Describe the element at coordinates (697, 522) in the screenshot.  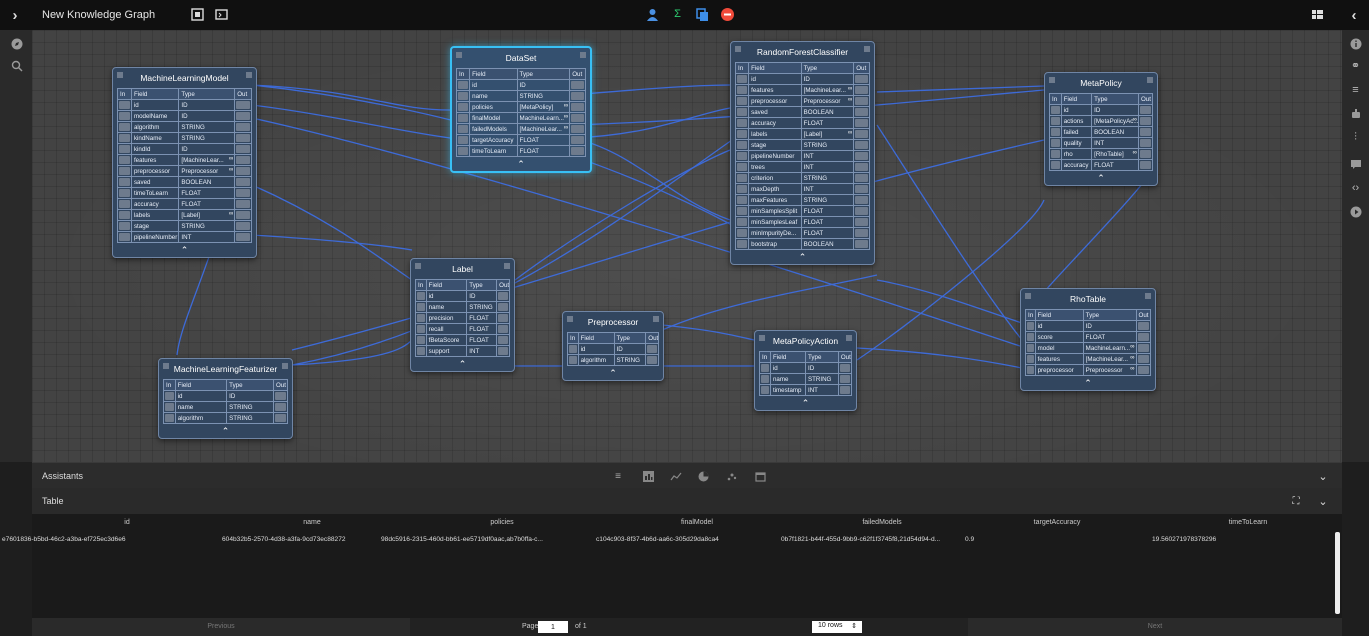
I see `column-header-finalmodel: finalModel` at that location.